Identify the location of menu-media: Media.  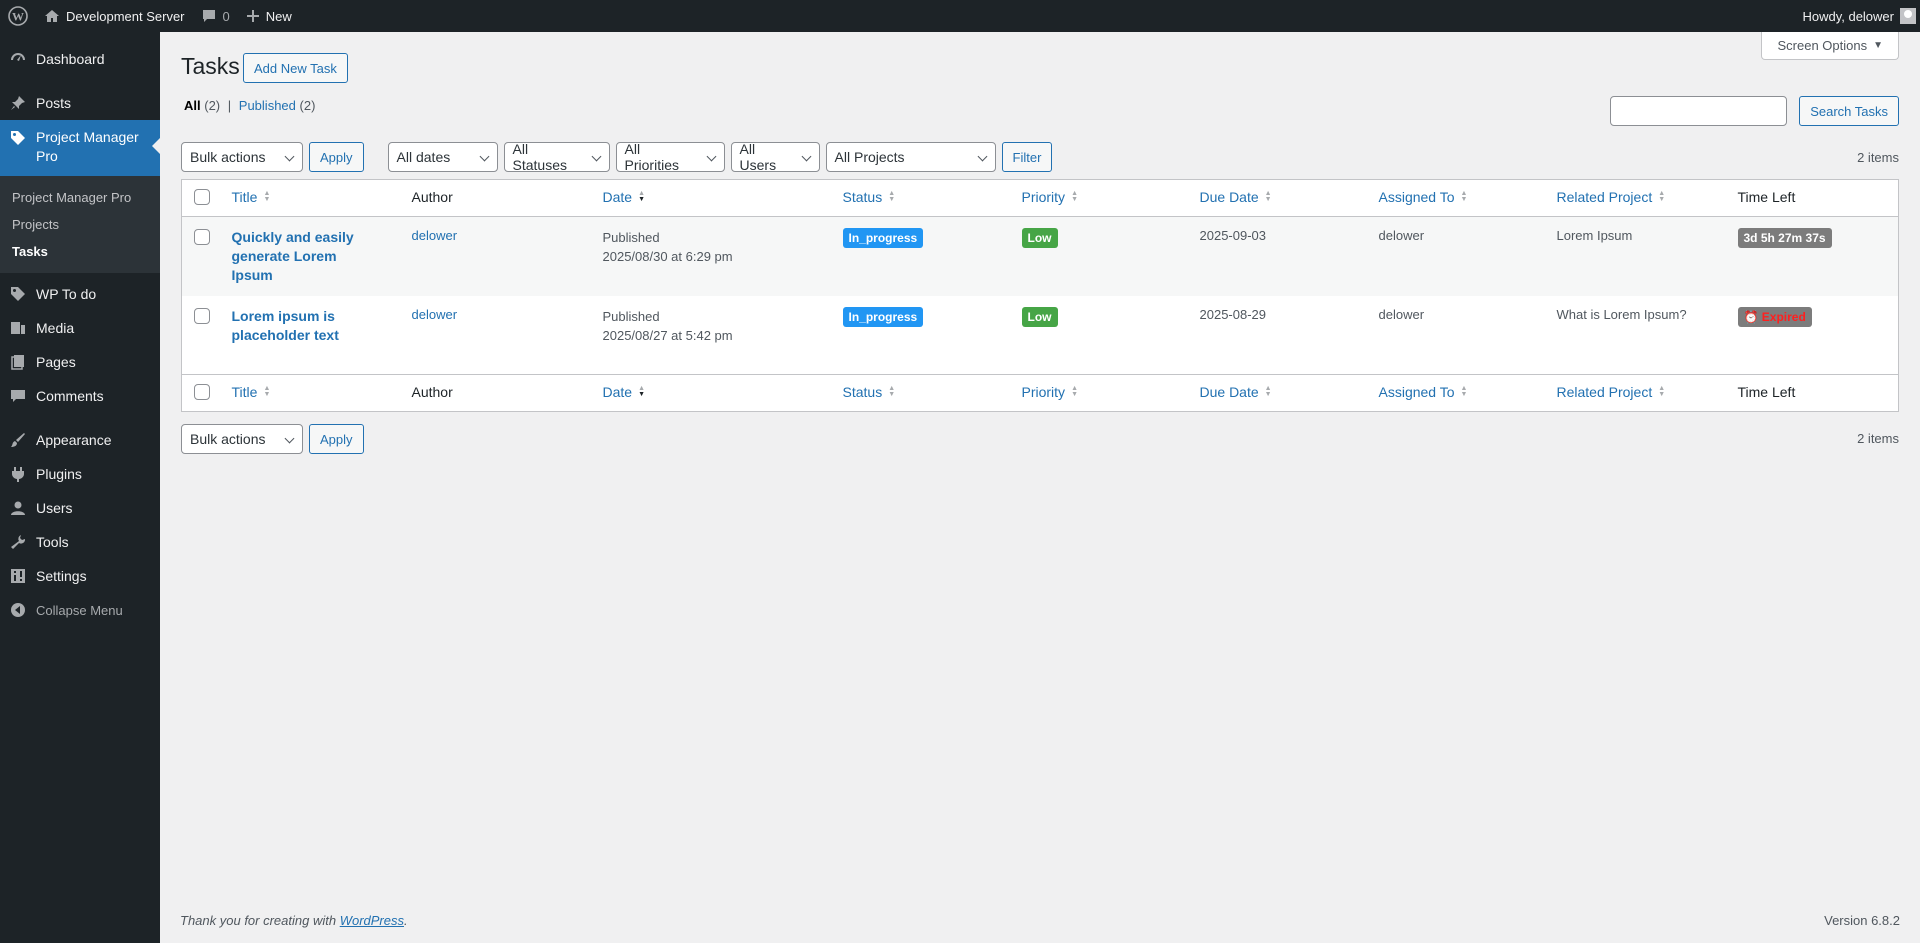
(80, 328).